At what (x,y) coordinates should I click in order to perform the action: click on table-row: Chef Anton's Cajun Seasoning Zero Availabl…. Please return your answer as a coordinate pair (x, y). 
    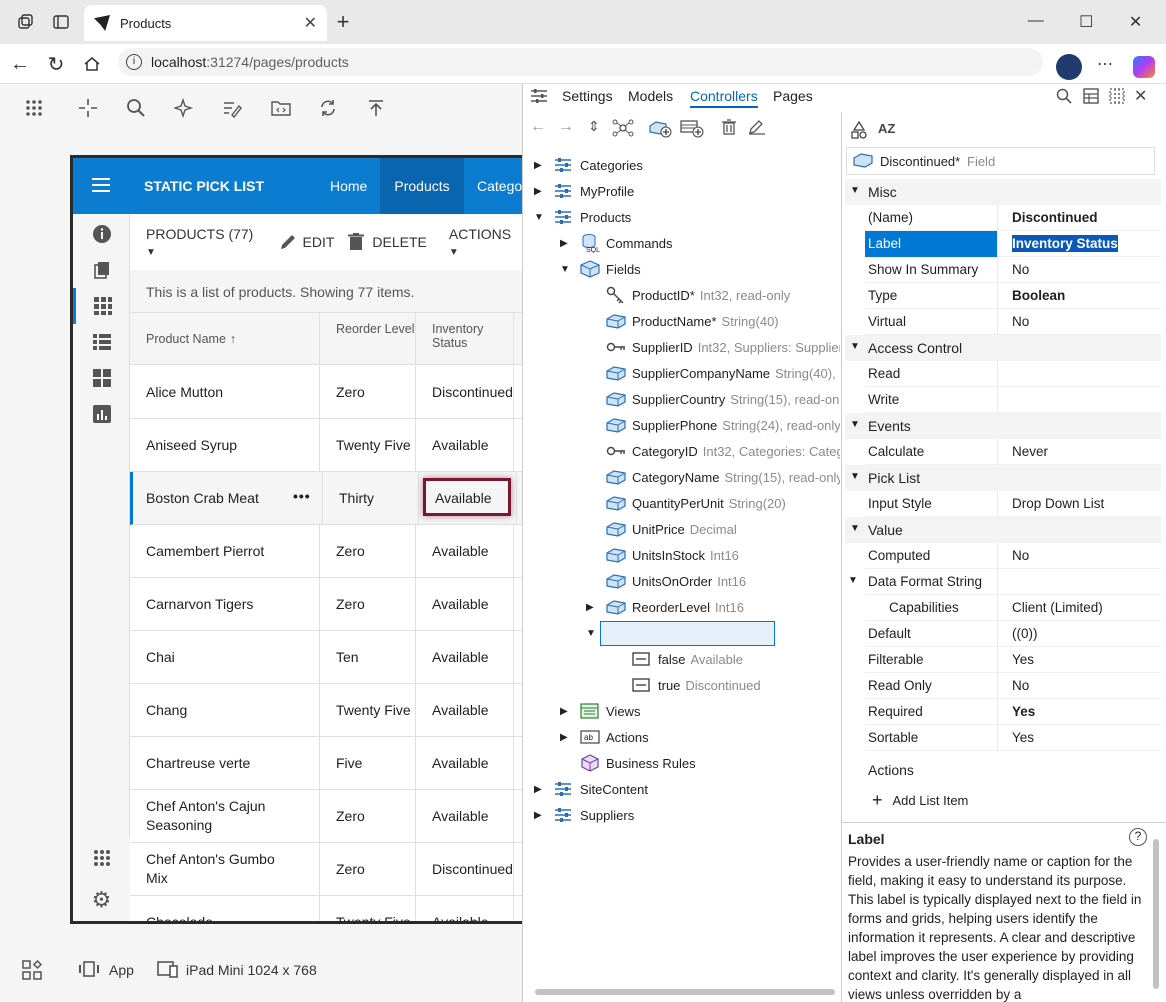
    Looking at the image, I should click on (326, 816).